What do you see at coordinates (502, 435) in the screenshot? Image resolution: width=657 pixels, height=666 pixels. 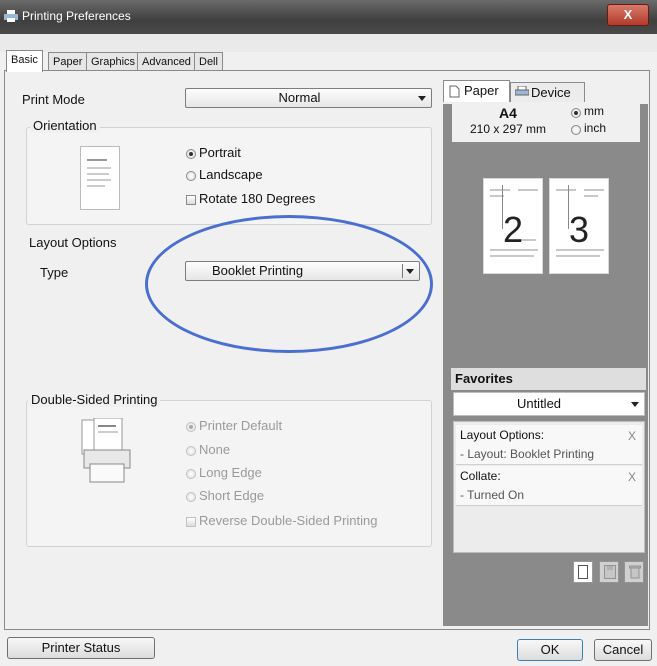 I see `favorite-heading: Layout Options:` at bounding box center [502, 435].